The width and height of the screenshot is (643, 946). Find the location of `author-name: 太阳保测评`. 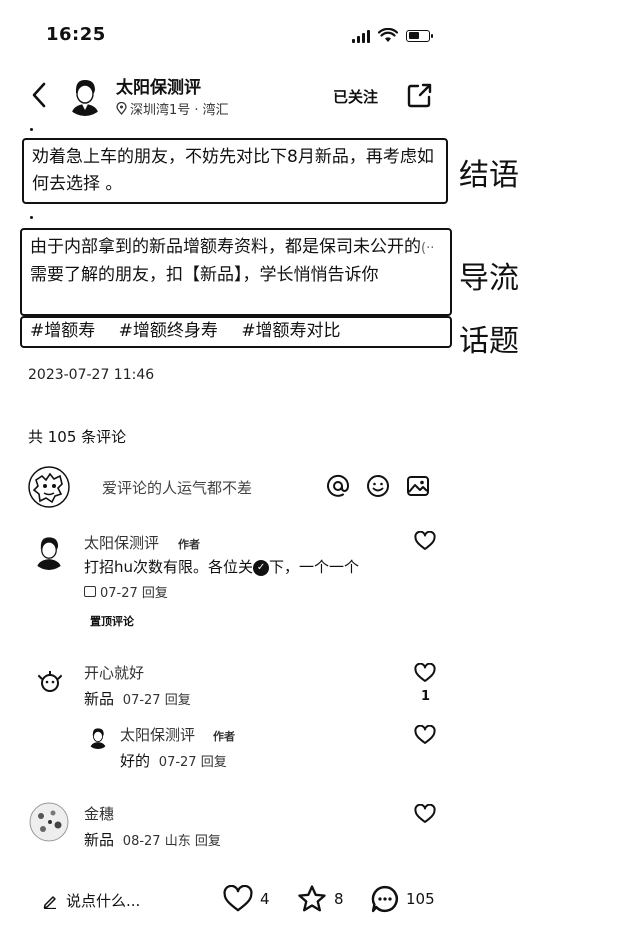

author-name: 太阳保测评 is located at coordinates (158, 85).